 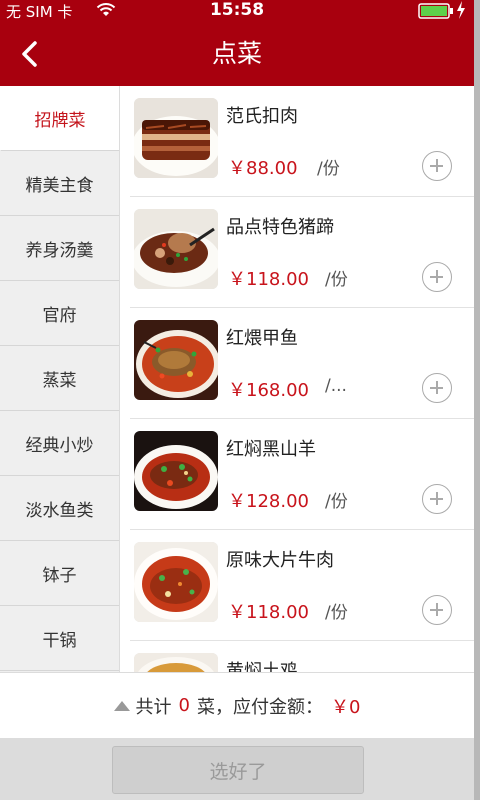 What do you see at coordinates (436, 13) in the screenshot?
I see `battery-icon` at bounding box center [436, 13].